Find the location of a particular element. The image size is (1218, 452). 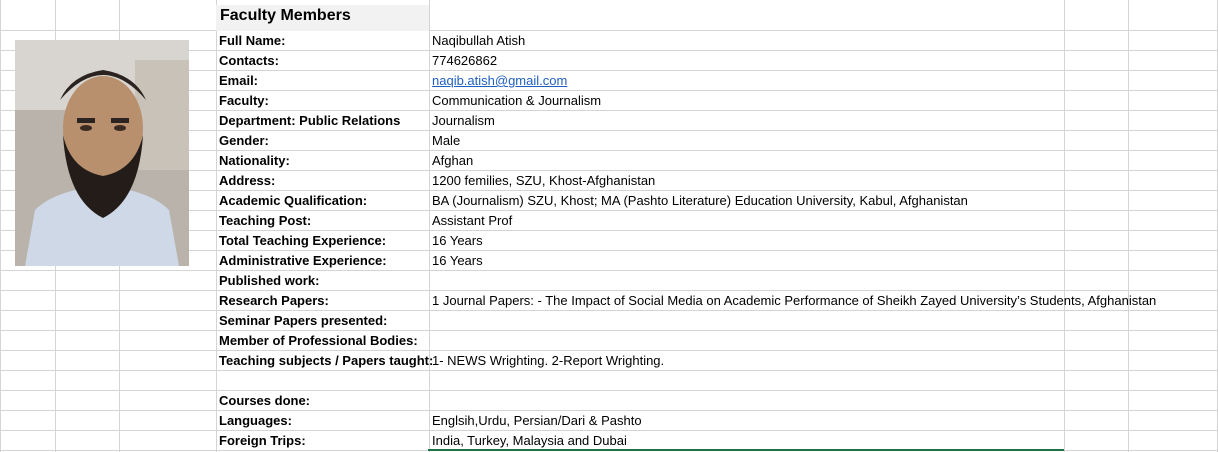

field-label: Contacts: is located at coordinates (249, 61).